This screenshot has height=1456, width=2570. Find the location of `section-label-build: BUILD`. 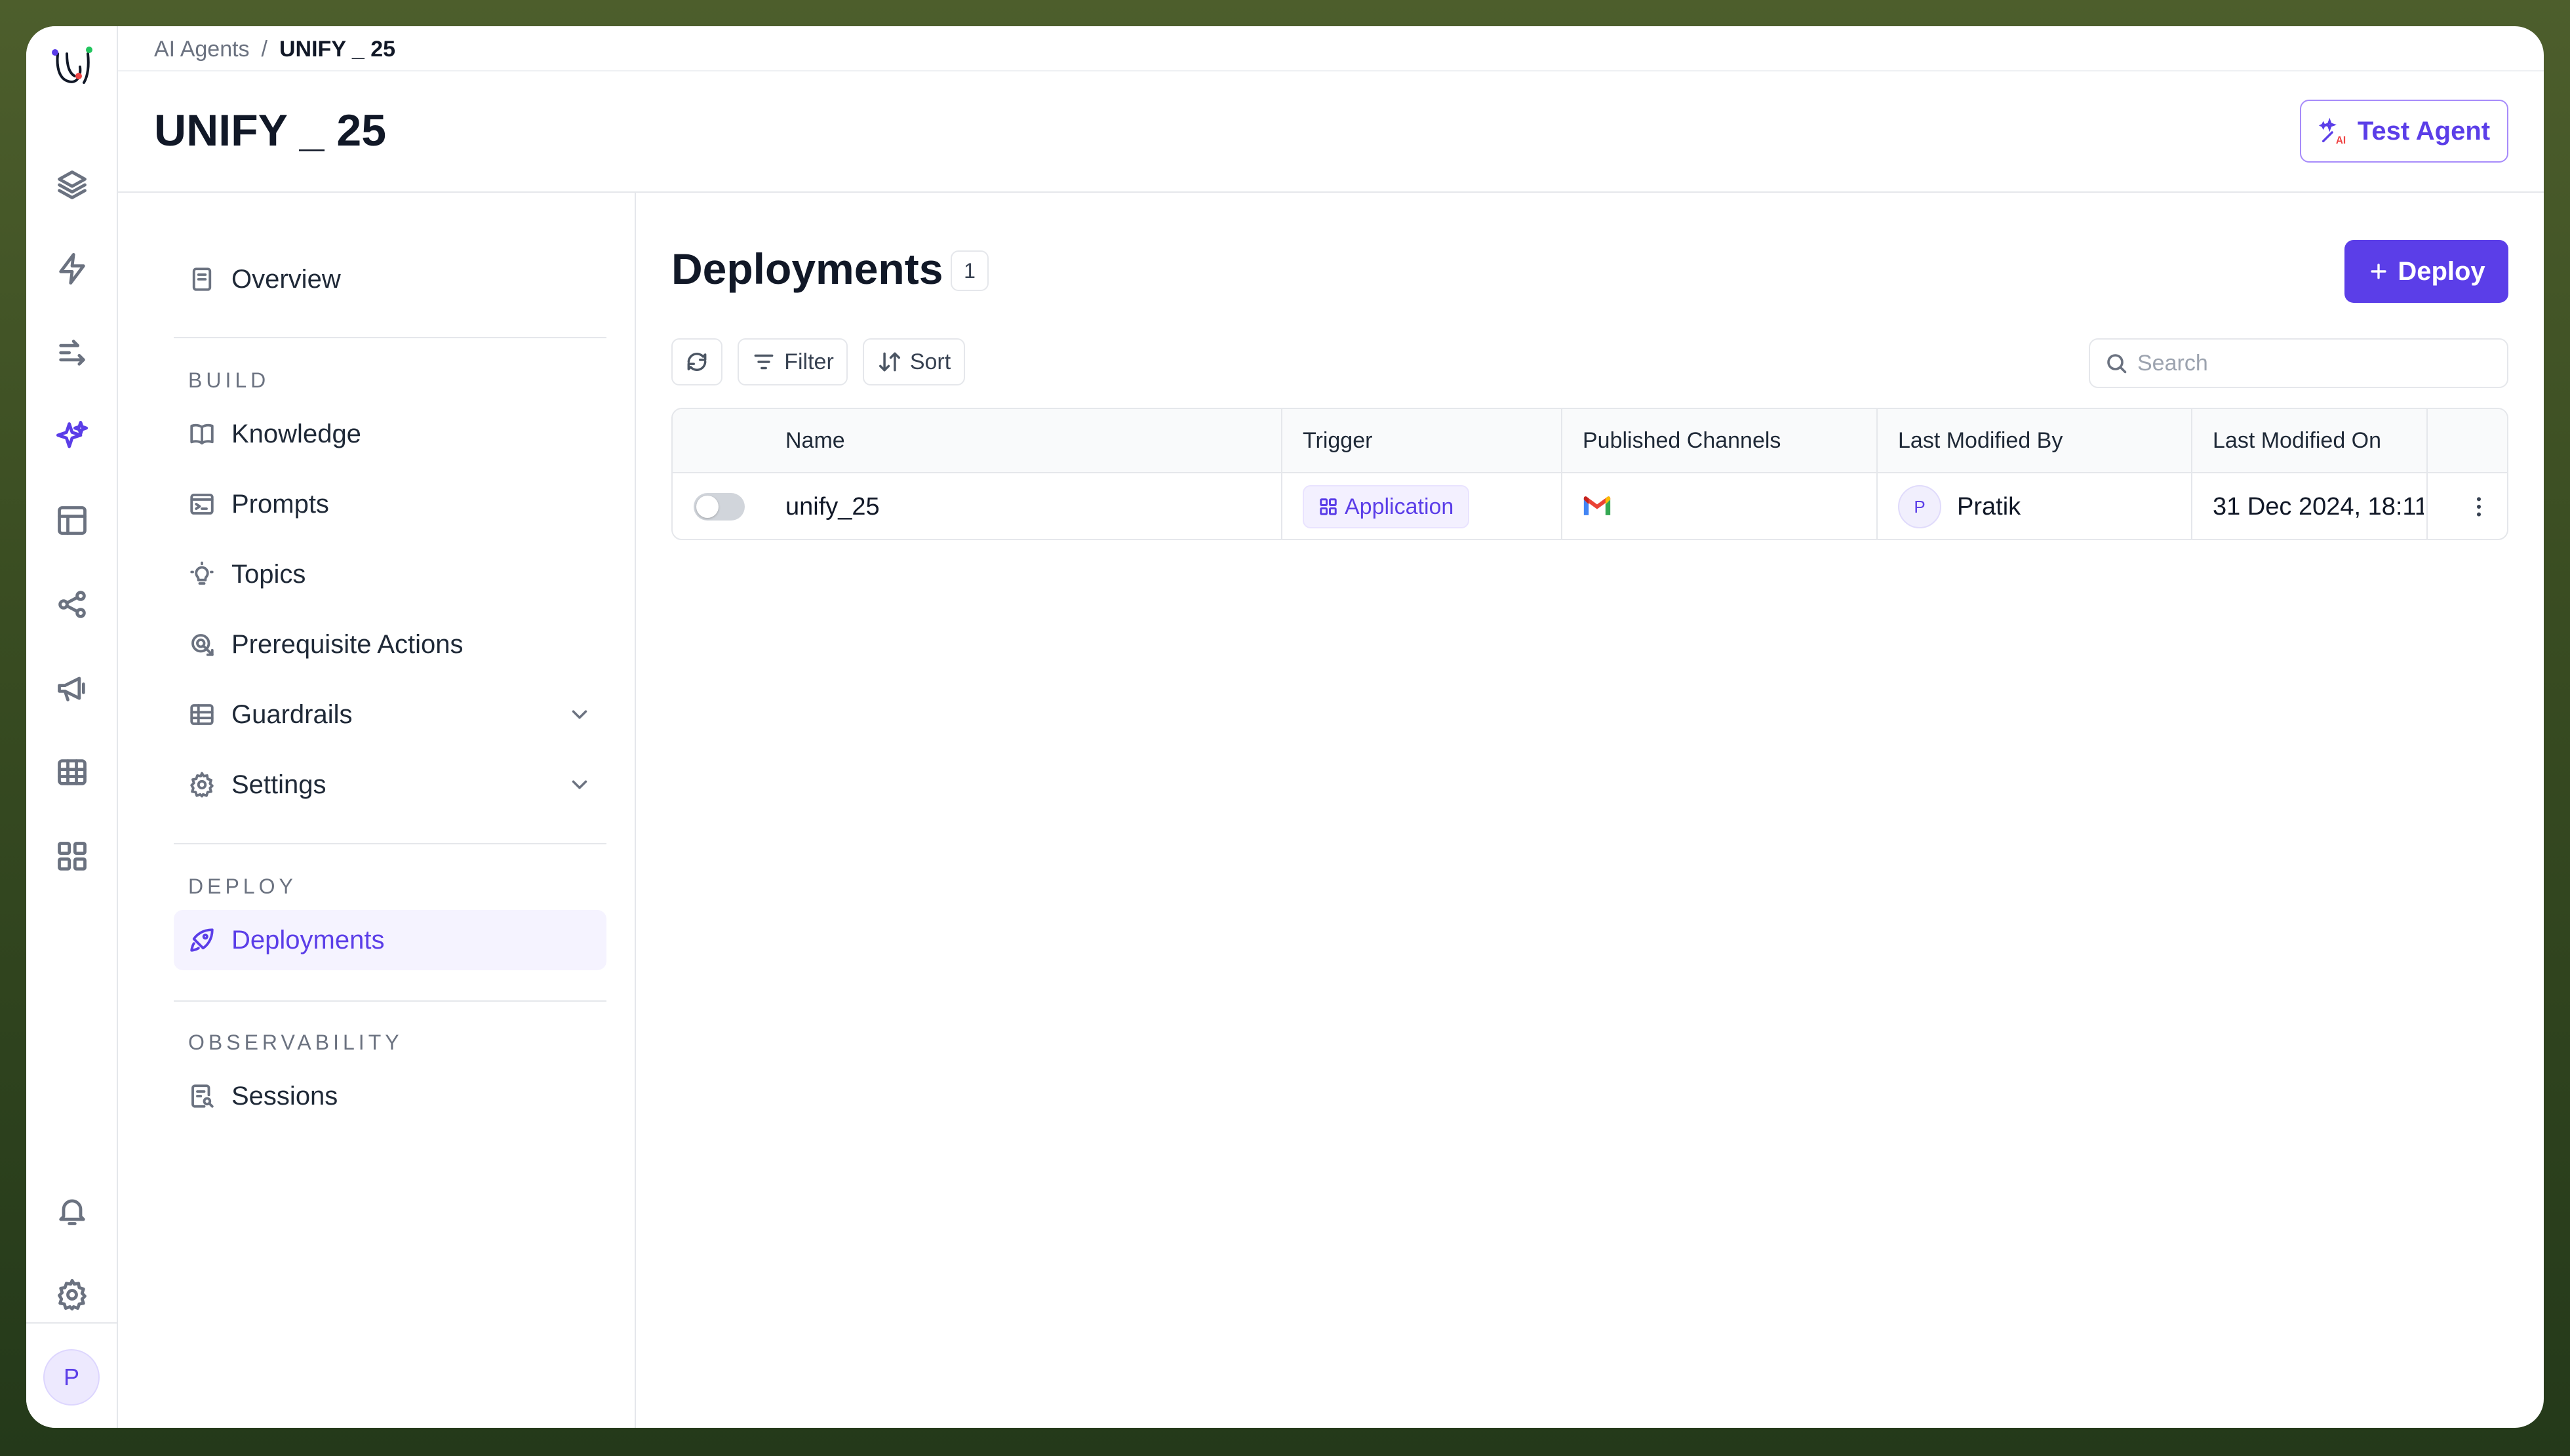

section-label-build: BUILD is located at coordinates (229, 380).